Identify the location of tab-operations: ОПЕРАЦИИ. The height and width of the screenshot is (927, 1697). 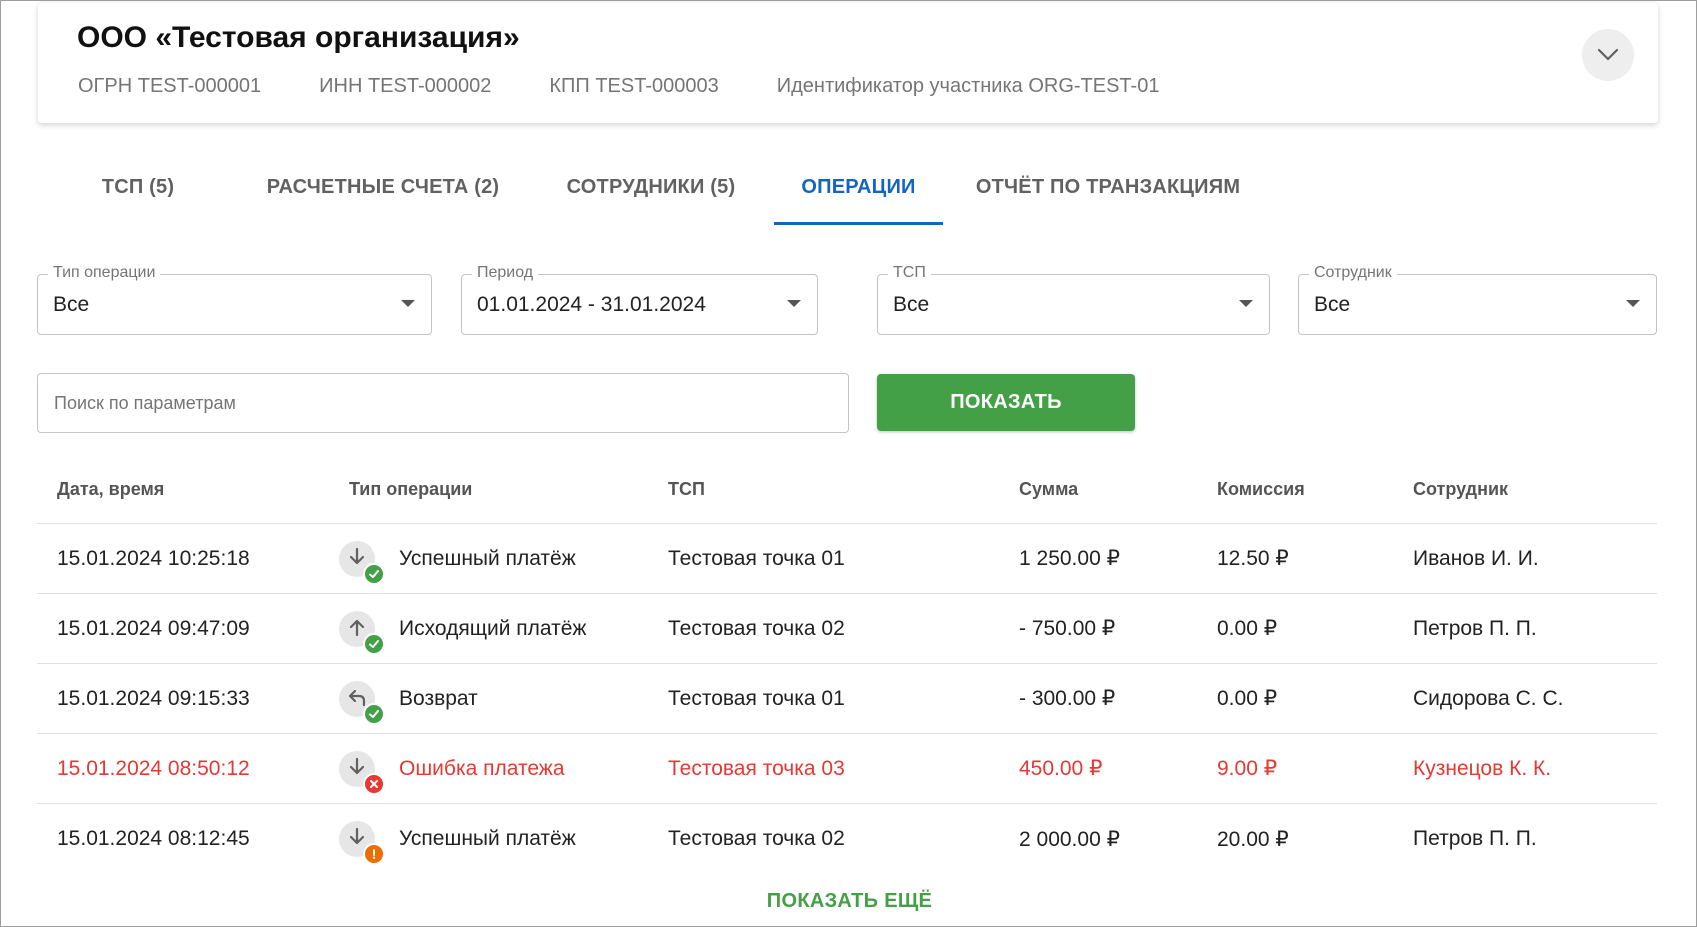
(858, 187).